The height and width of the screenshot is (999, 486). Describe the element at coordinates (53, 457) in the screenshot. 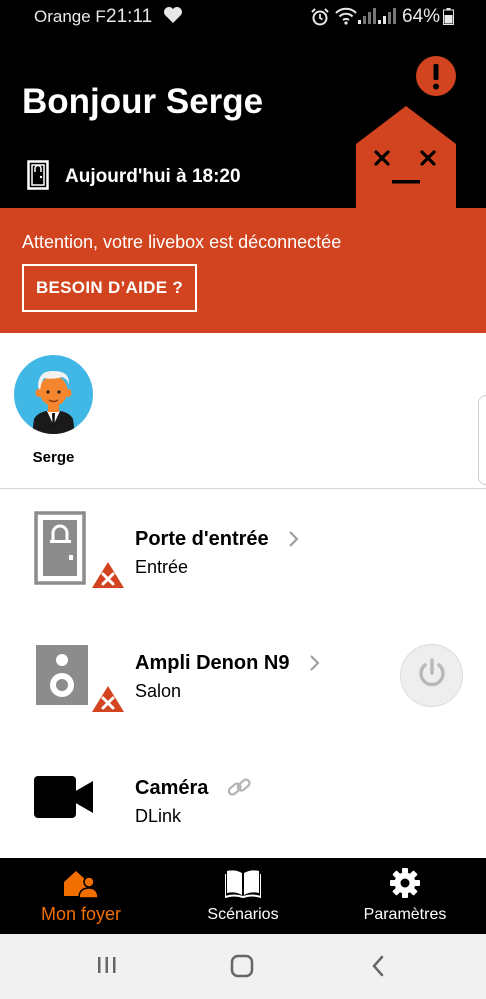

I see `member-name: Serge` at that location.